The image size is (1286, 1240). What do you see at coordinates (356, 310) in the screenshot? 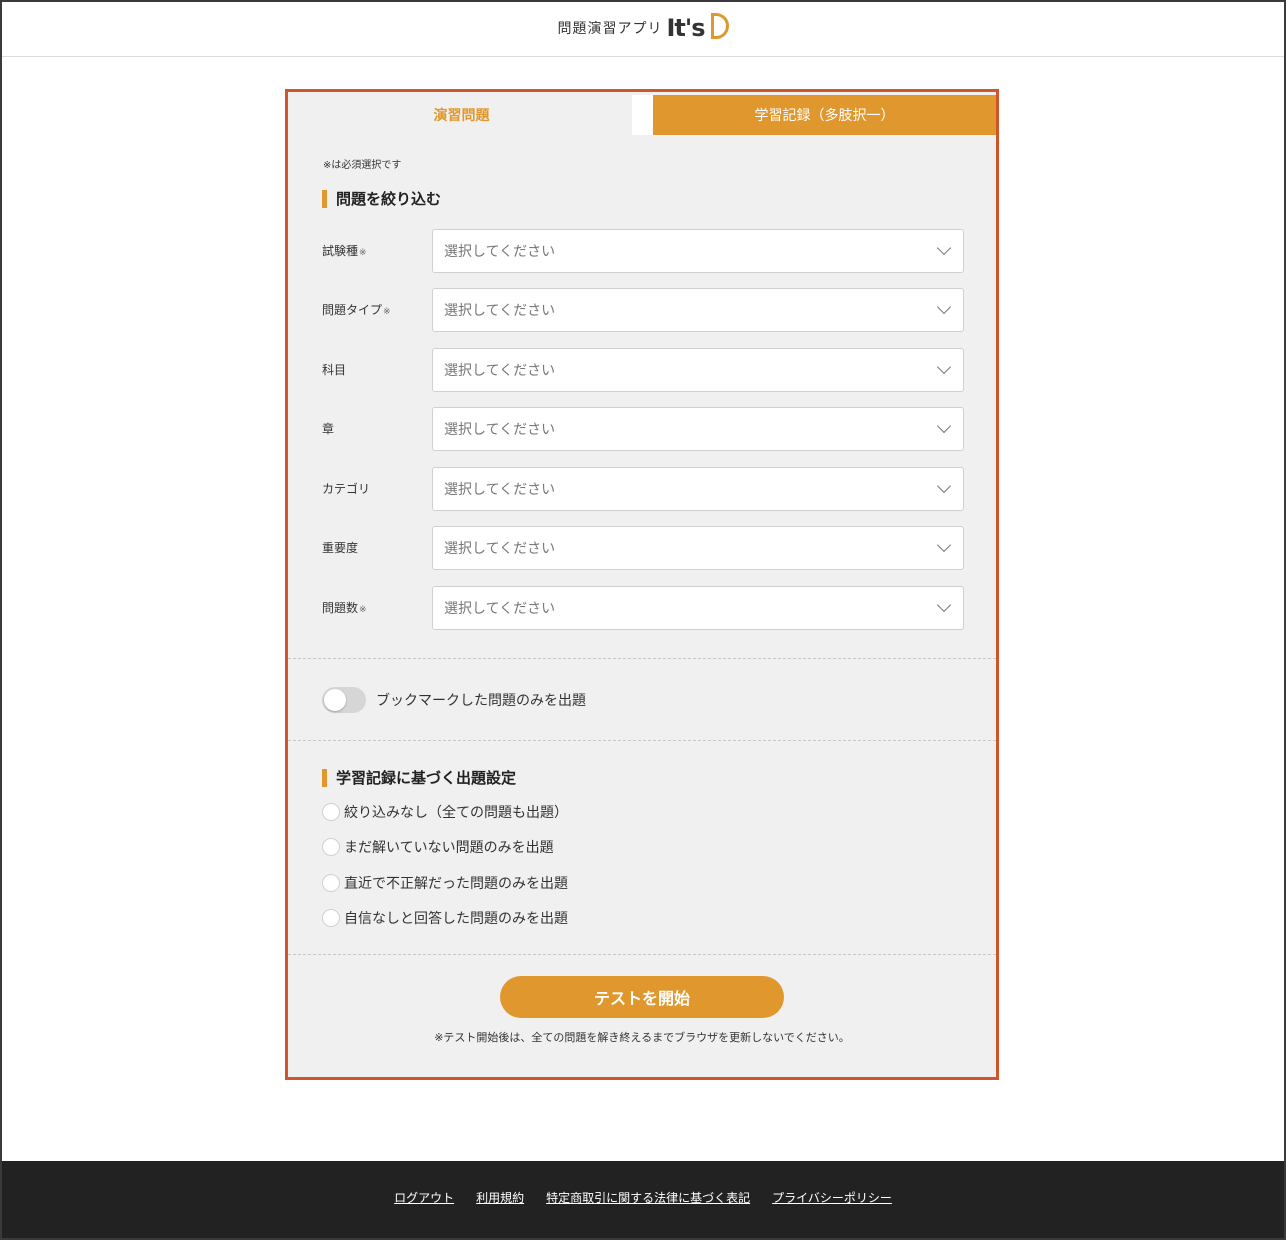
I see `field-label: 問題タイプ※` at bounding box center [356, 310].